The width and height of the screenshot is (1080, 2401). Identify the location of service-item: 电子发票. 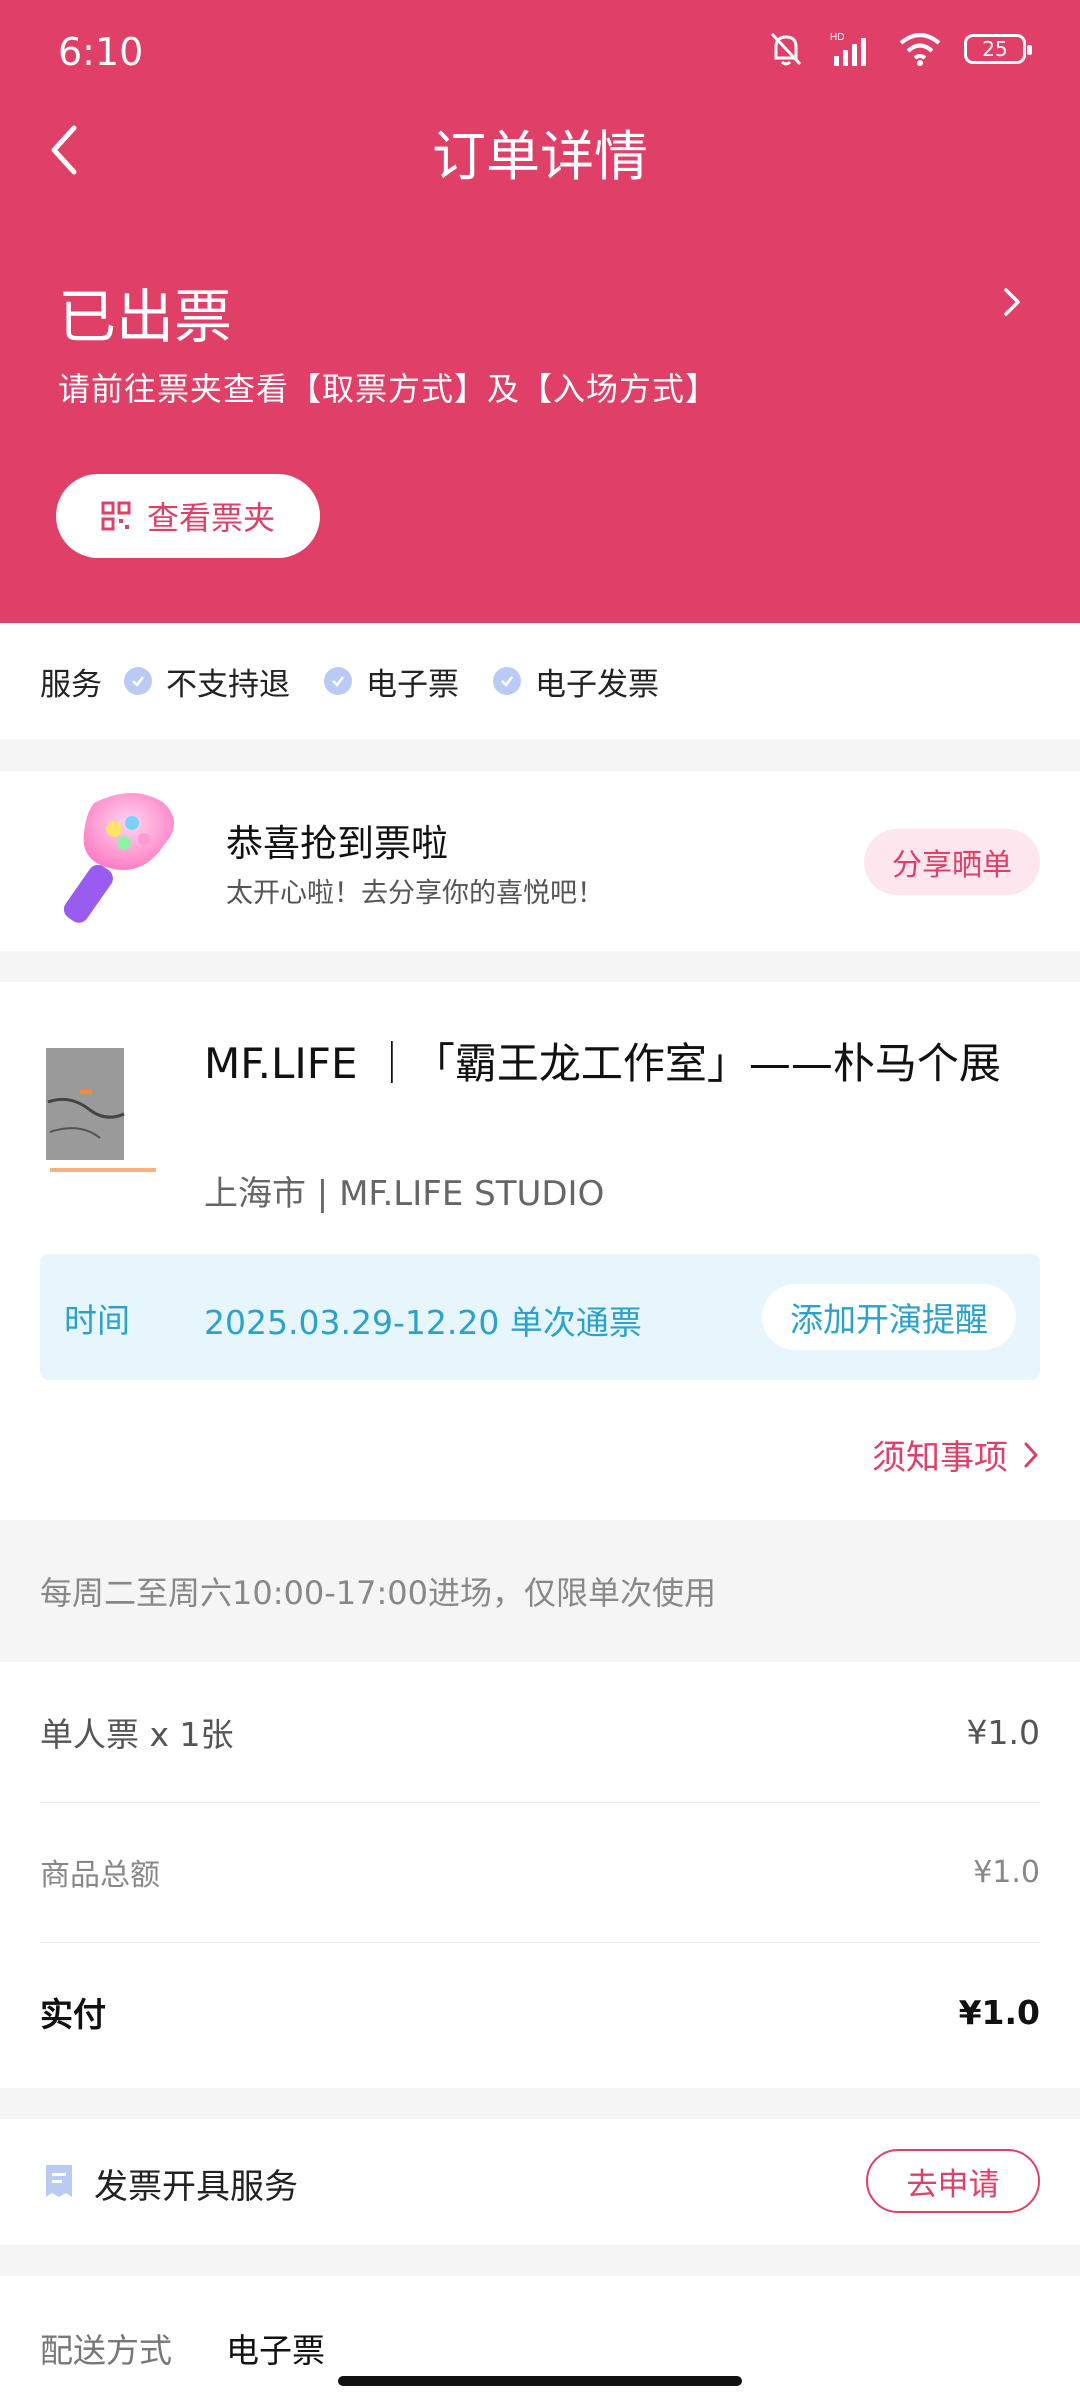
(576, 681).